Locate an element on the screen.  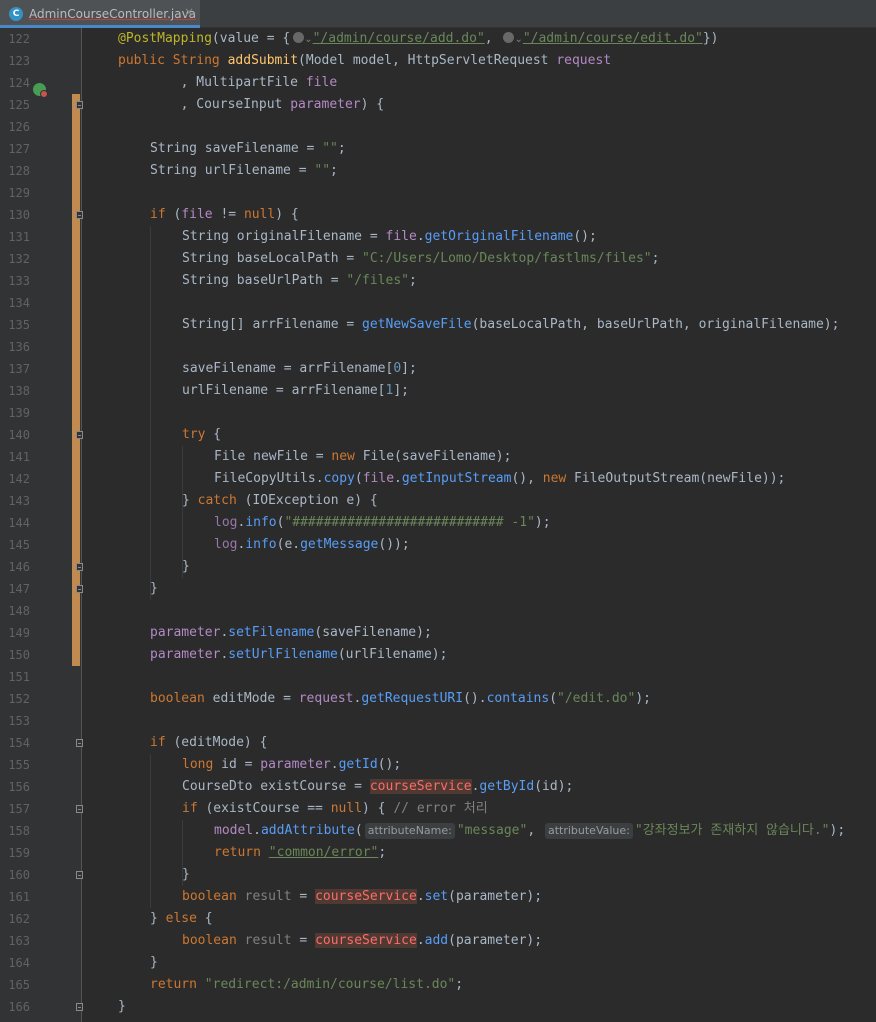
run-gutter-icon is located at coordinates (40, 90).